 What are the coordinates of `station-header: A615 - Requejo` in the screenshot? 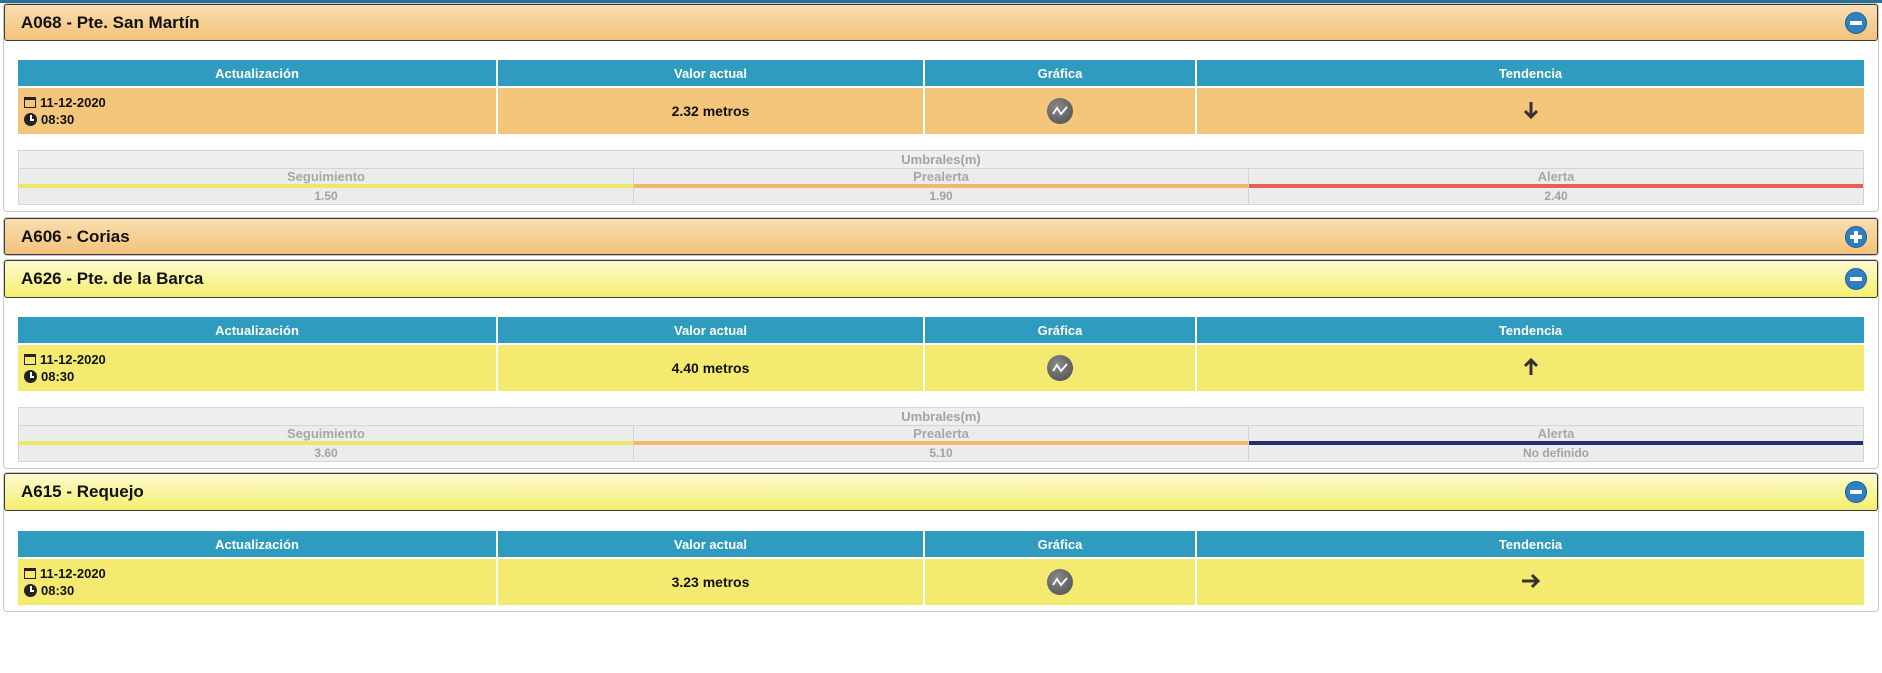 It's located at (941, 492).